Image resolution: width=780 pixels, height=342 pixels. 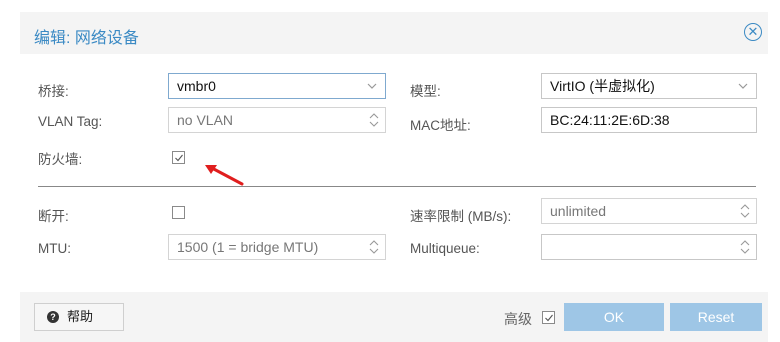 I want to click on vlan-tag-placeholder: no VLAN, so click(x=205, y=120).